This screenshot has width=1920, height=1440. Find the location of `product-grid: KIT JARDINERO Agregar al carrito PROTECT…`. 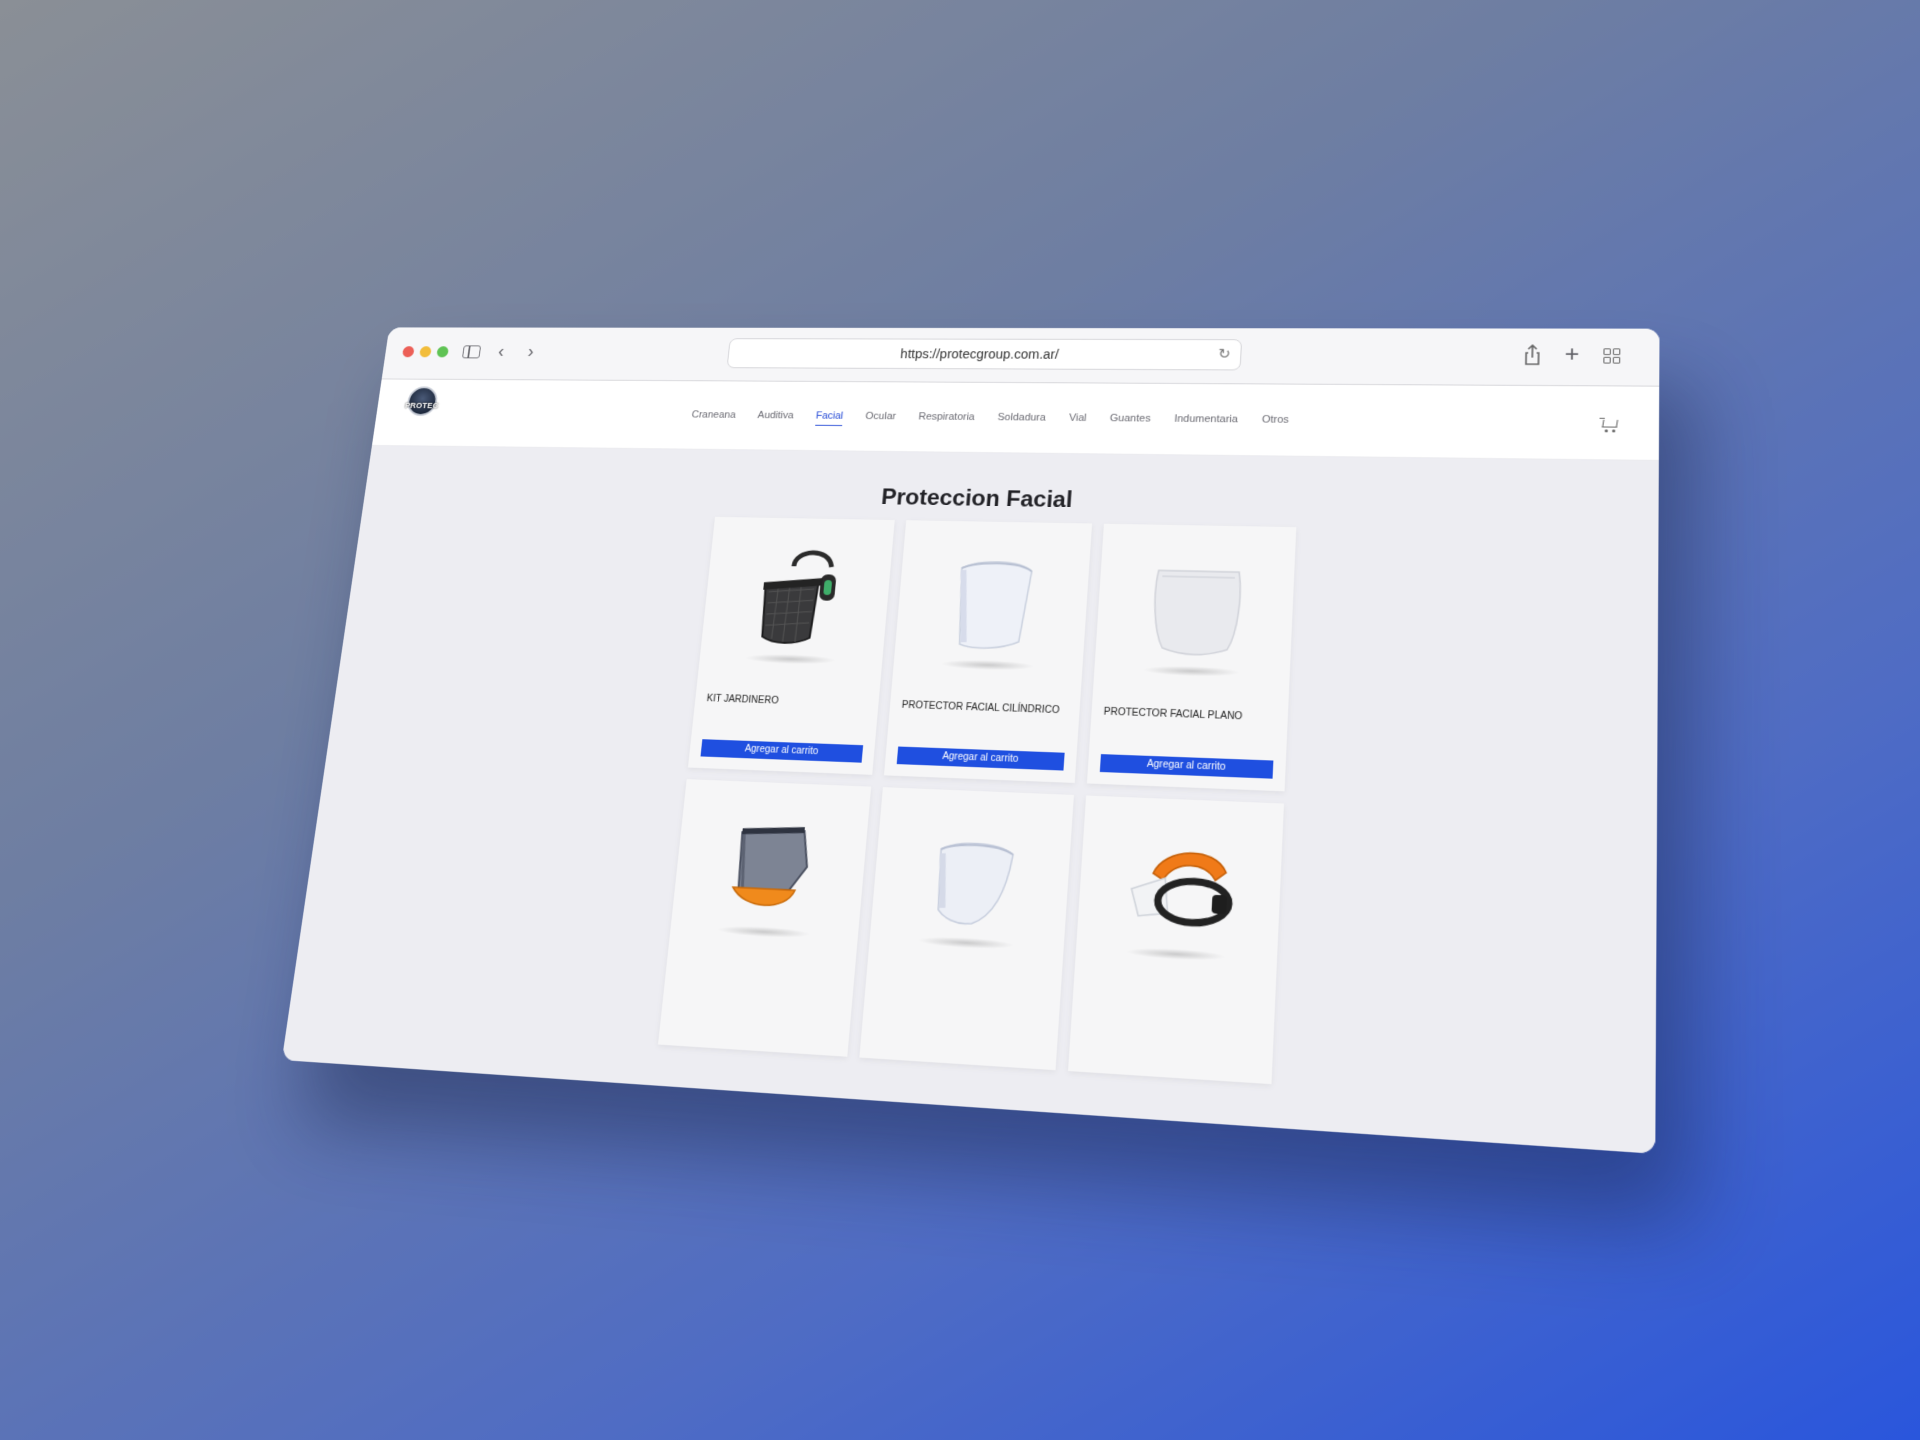

product-grid: KIT JARDINERO Agregar al carrito PROTECT… is located at coordinates (977, 800).